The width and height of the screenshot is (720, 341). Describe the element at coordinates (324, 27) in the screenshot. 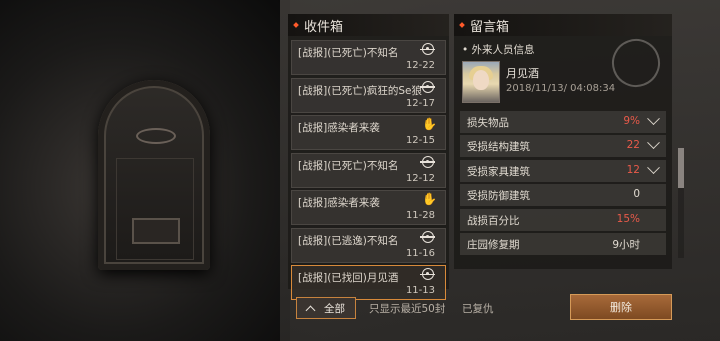

I see `inbox-title: 收件箱` at that location.